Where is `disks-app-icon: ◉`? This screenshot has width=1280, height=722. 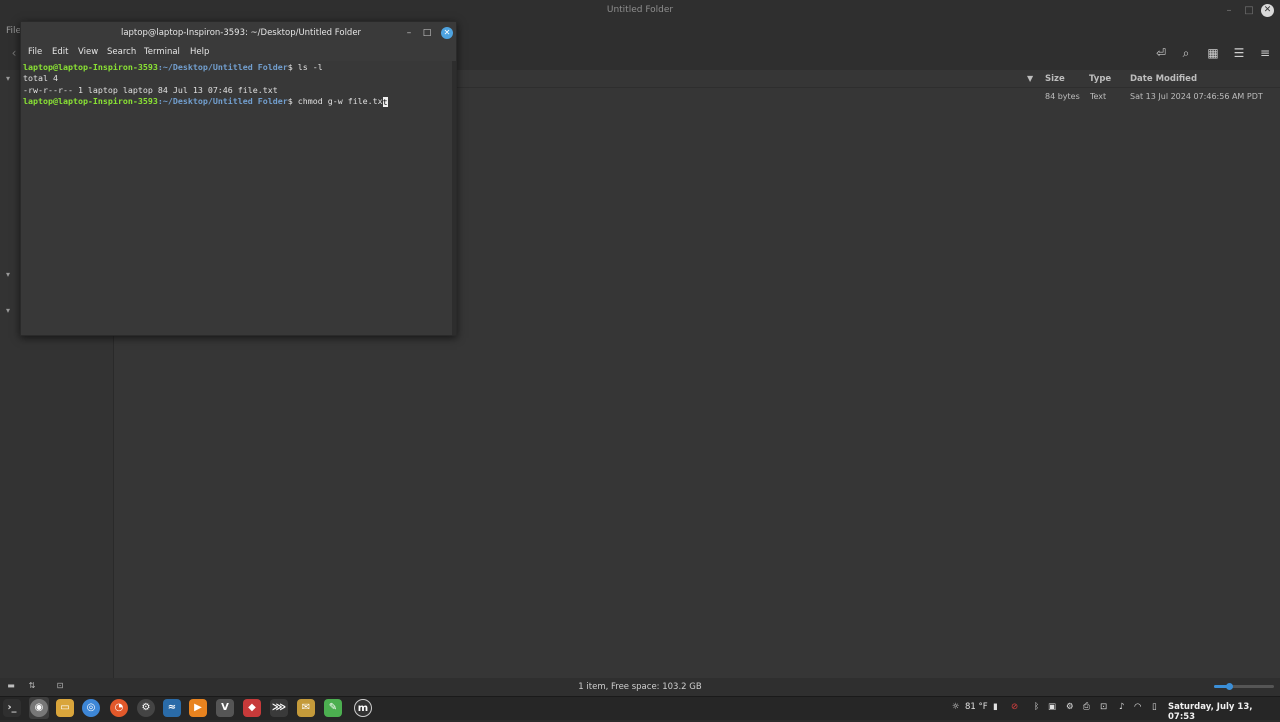 disks-app-icon: ◉ is located at coordinates (39, 708).